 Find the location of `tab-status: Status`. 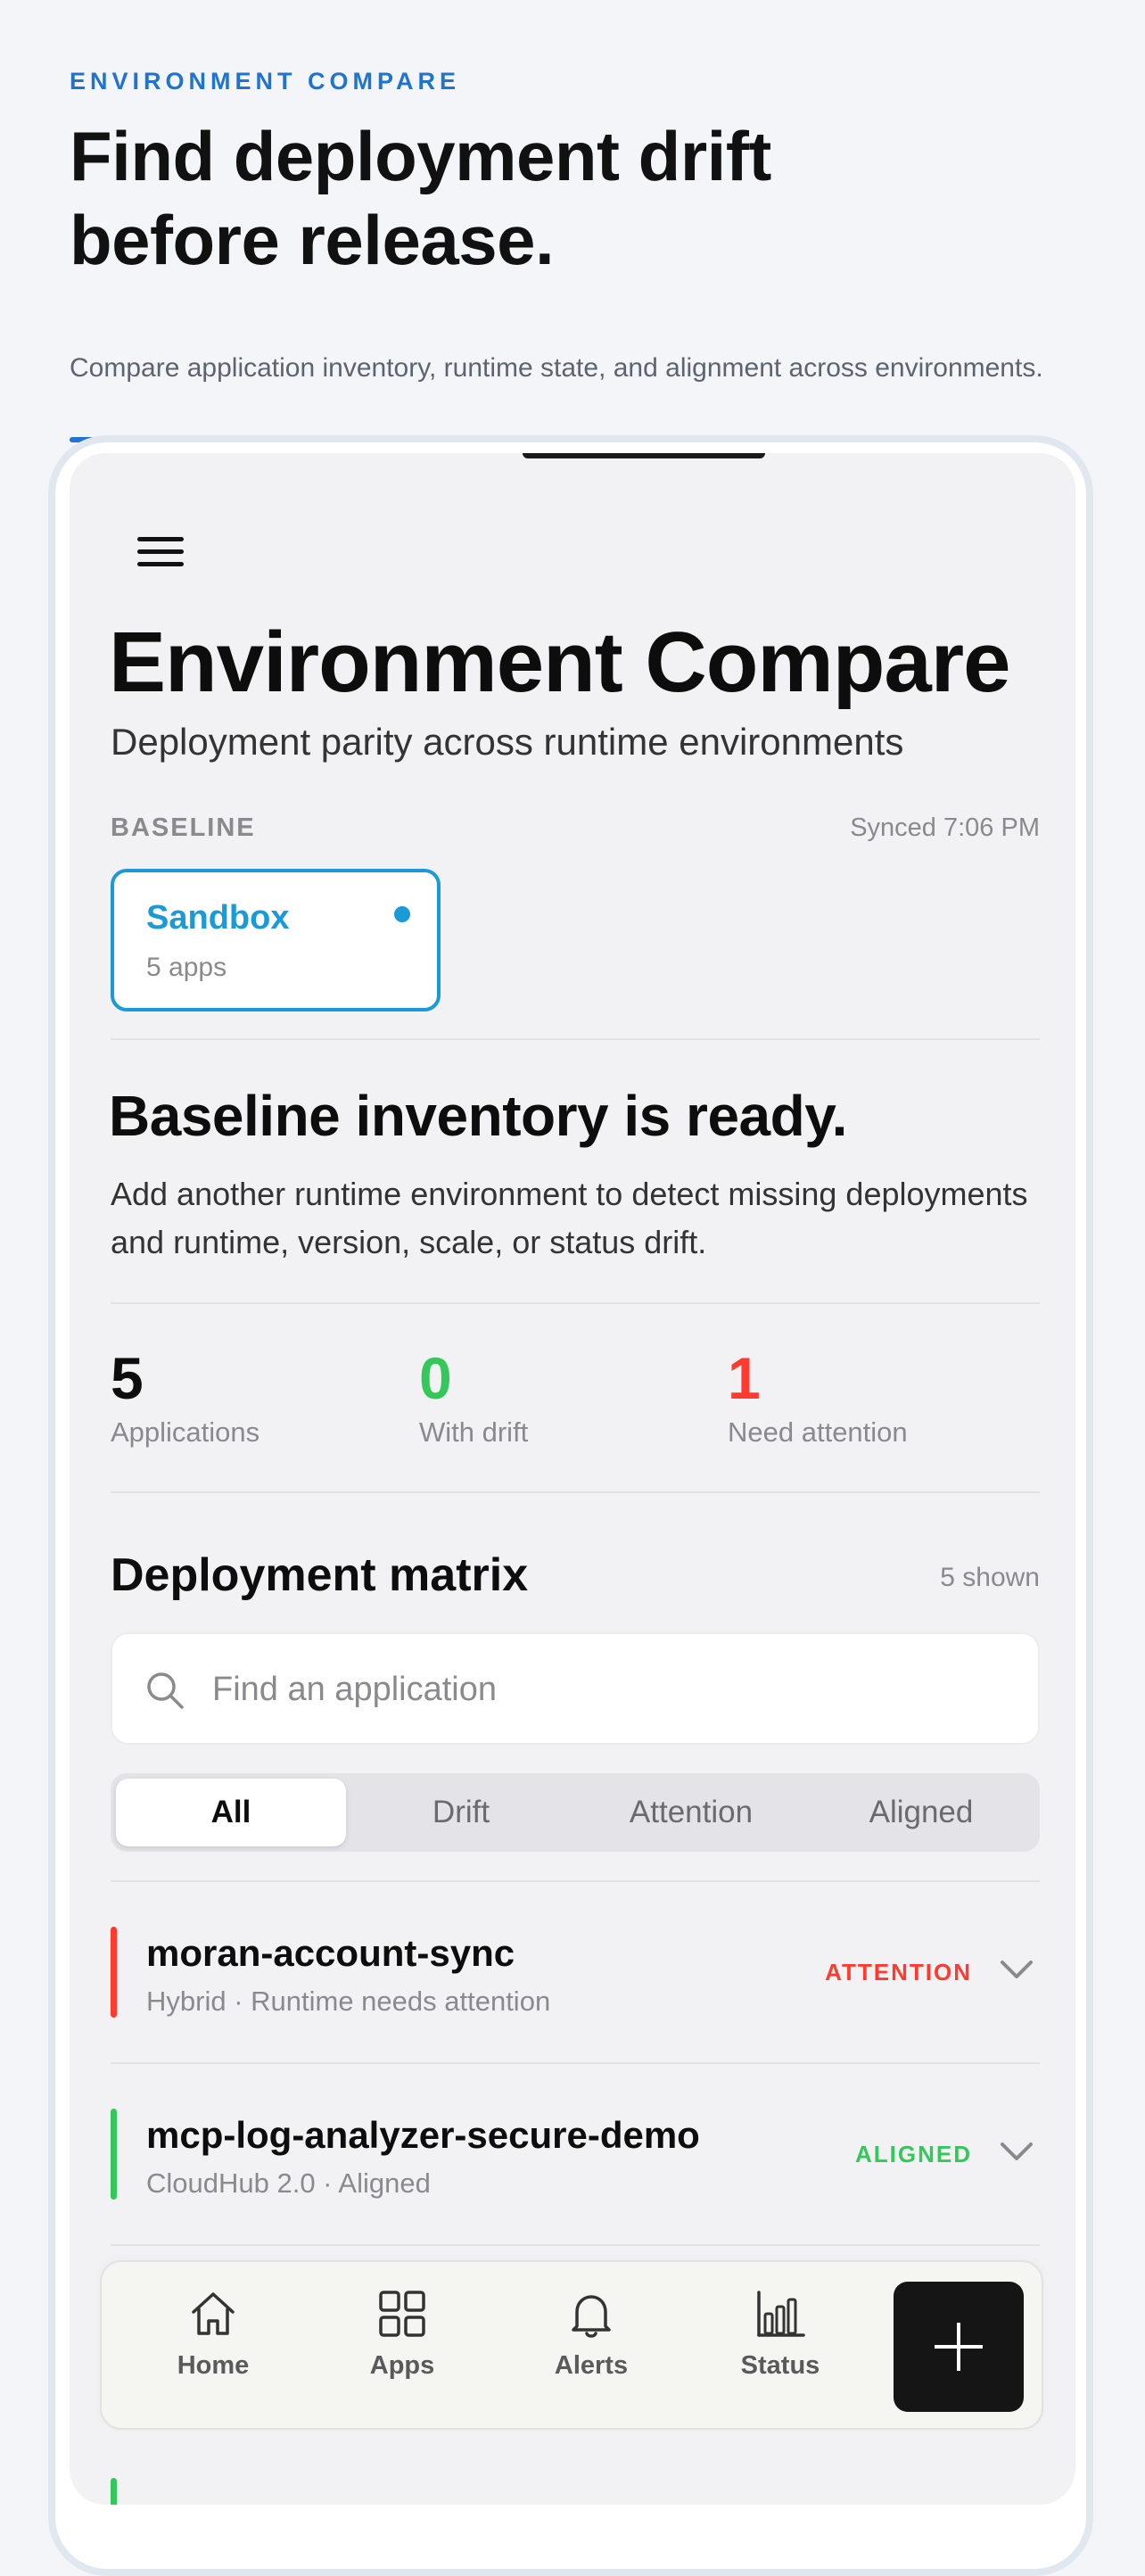

tab-status: Status is located at coordinates (780, 2345).